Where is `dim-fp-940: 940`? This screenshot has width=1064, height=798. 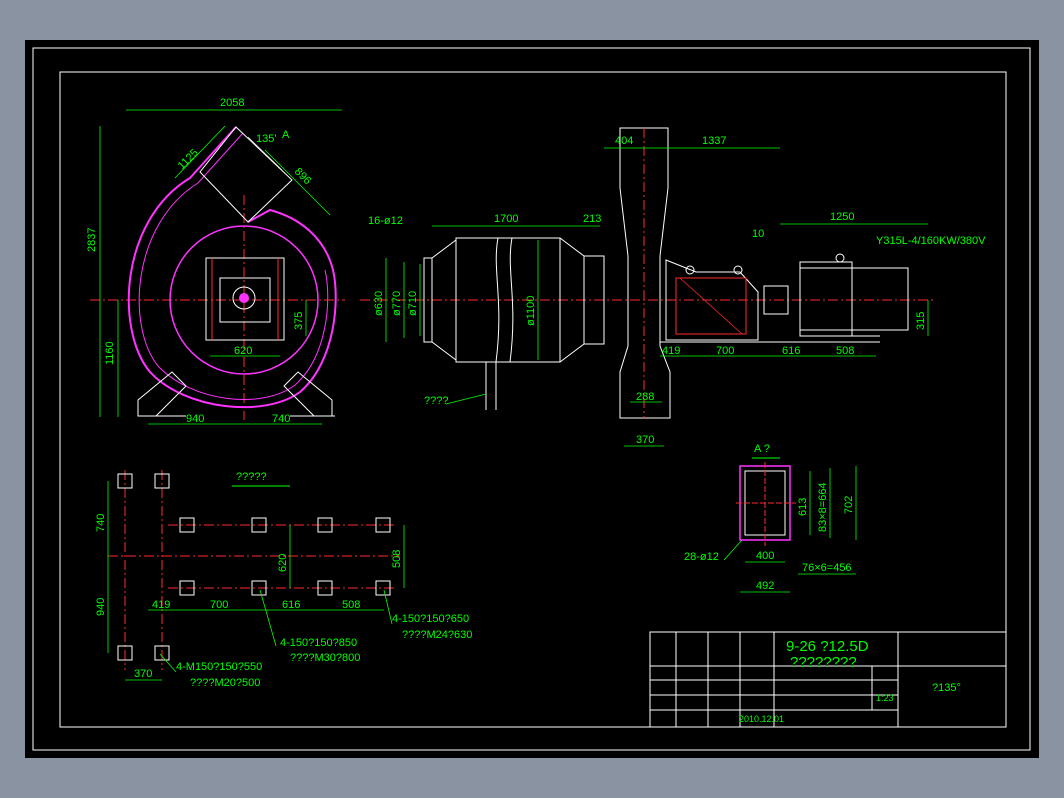
dim-fp-940: 940 is located at coordinates (101, 607).